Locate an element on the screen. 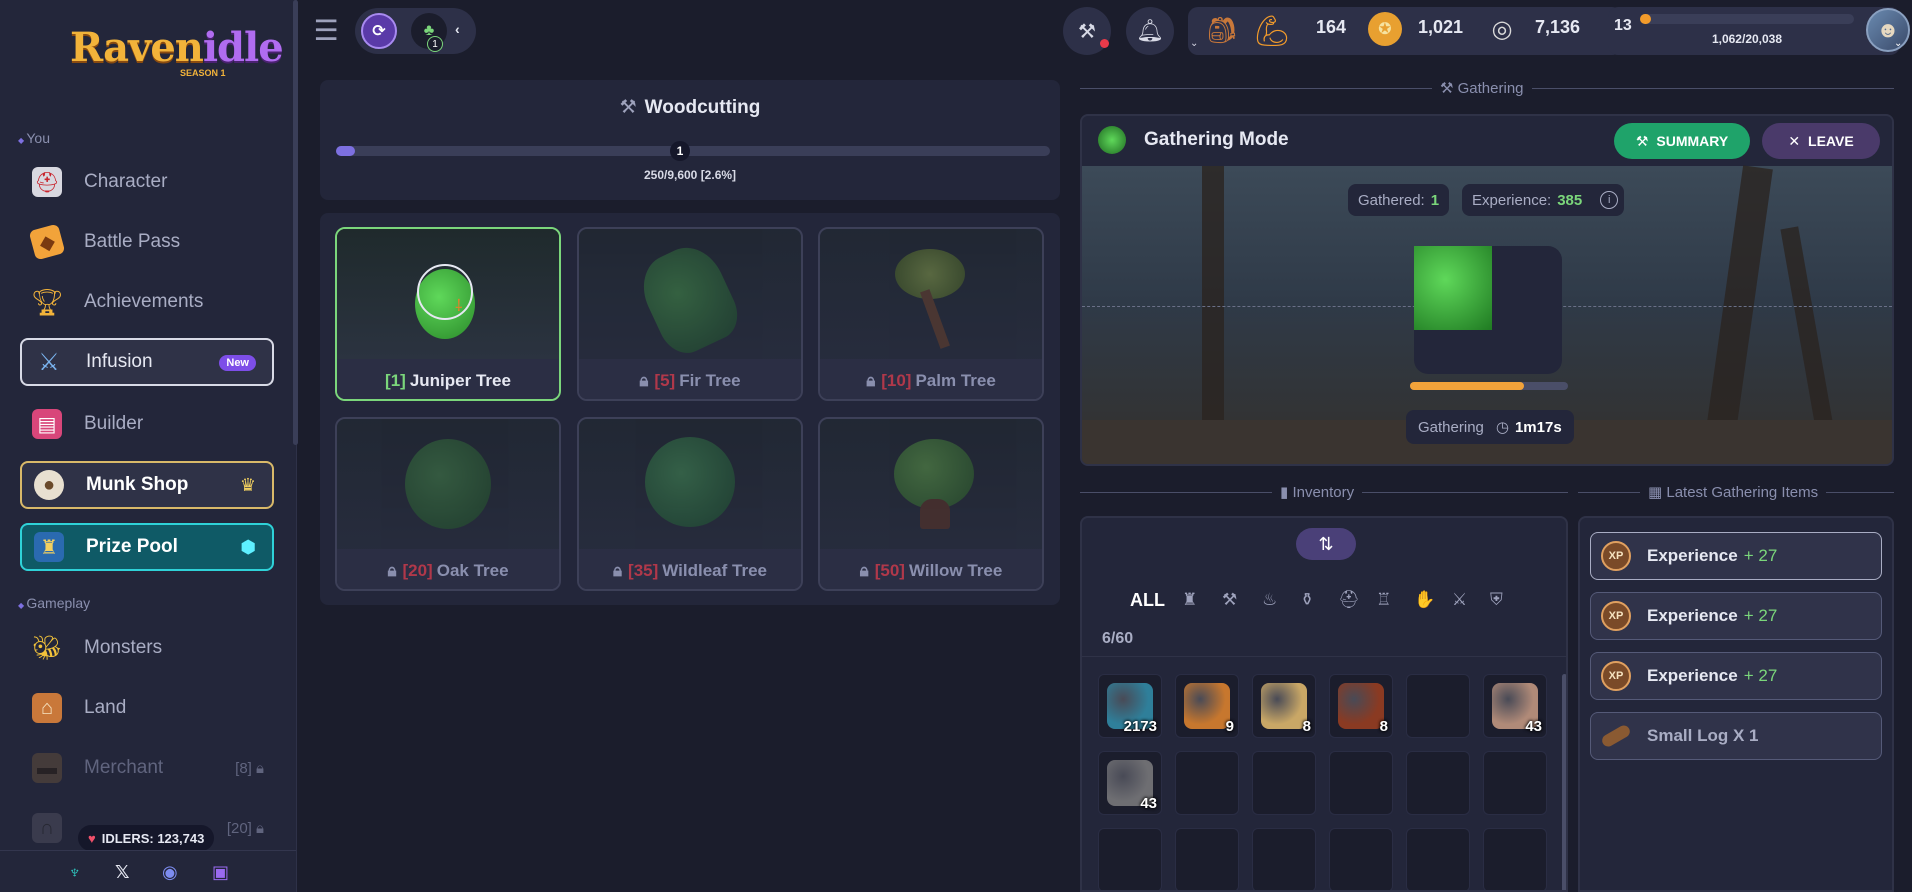 This screenshot has width=1912, height=892. sidebar-item-infusion: ⚔ Infusion New is located at coordinates (147, 362).